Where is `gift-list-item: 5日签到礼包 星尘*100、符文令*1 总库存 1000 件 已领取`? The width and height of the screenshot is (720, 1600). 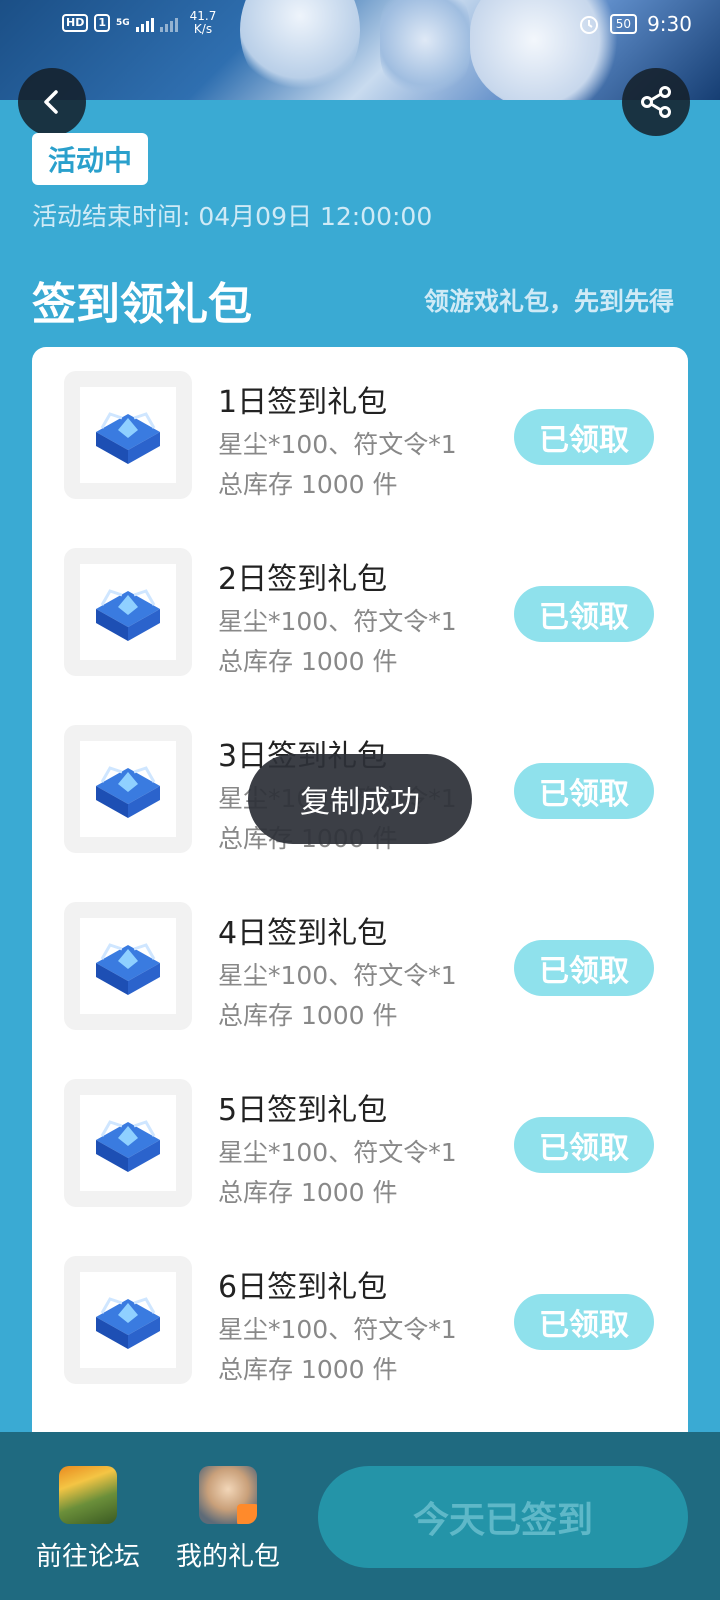 gift-list-item: 5日签到礼包 星尘*100、符文令*1 总库存 1000 件 已领取 is located at coordinates (360, 1131).